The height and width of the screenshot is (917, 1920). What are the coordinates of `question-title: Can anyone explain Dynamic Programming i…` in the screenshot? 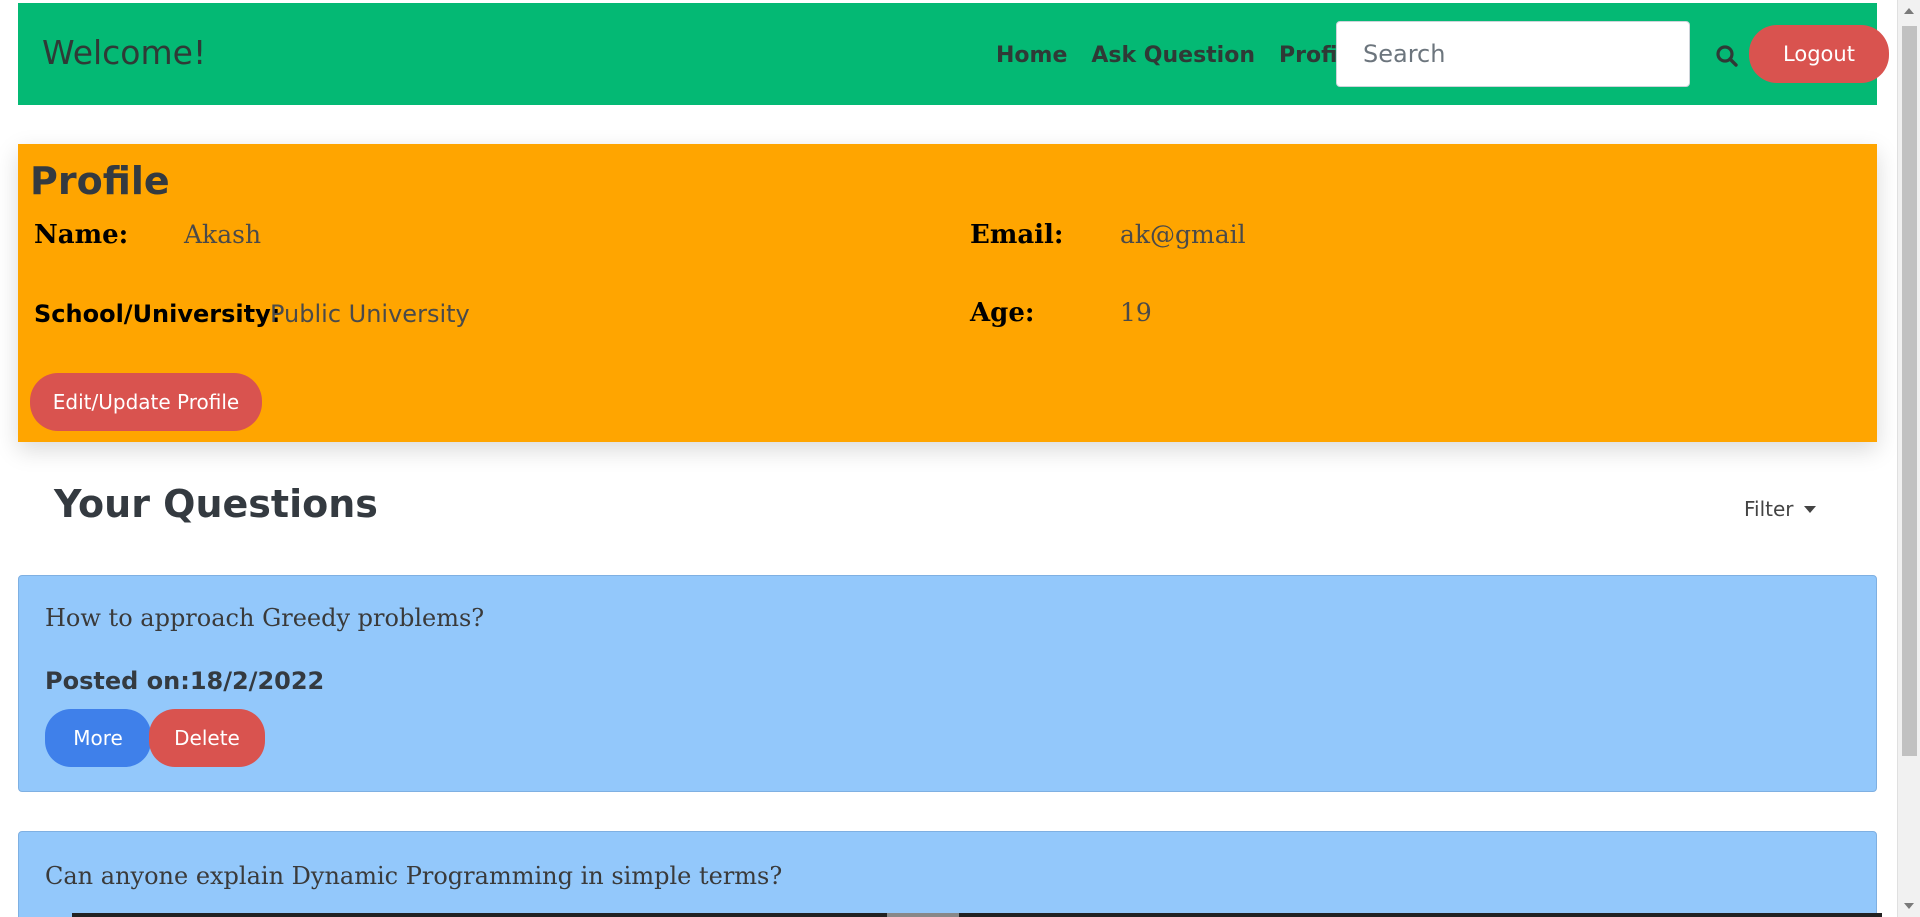 It's located at (414, 876).